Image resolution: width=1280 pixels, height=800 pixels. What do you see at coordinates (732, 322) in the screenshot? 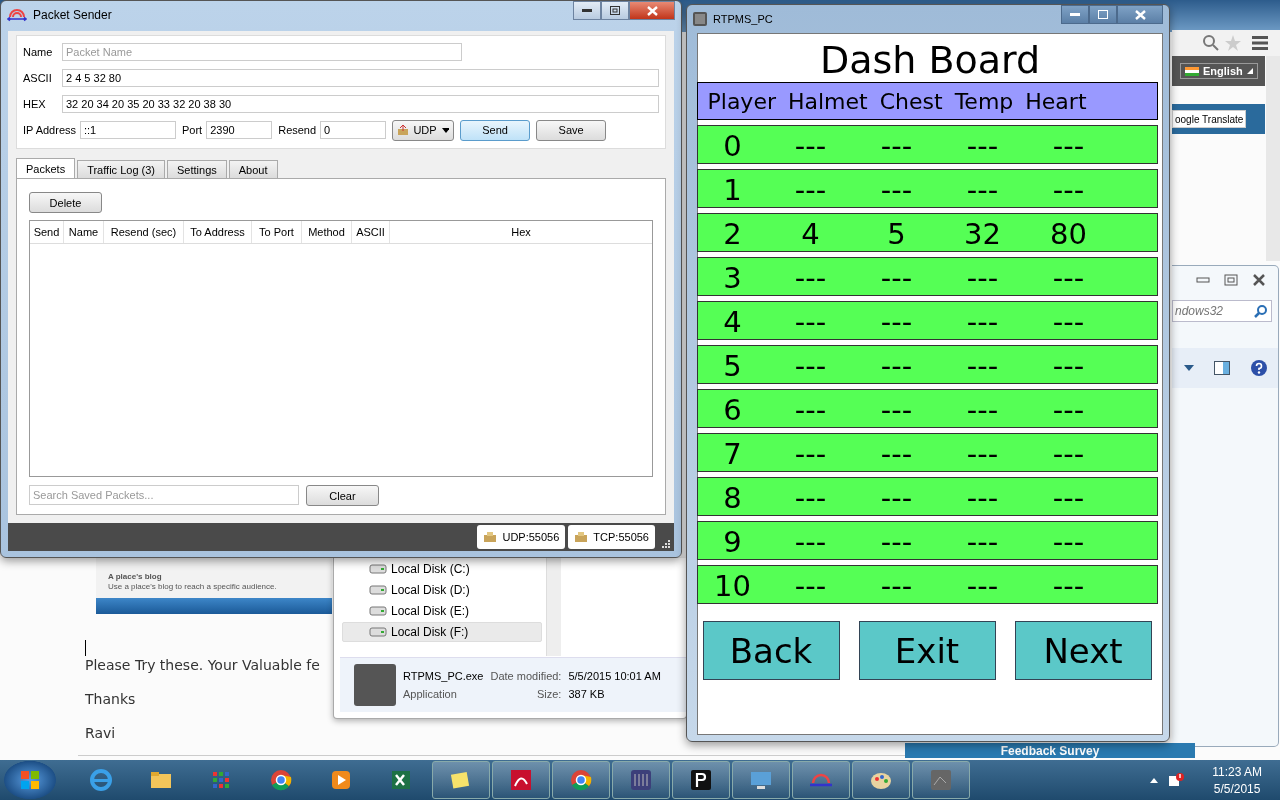
I see `row-value: 4` at bounding box center [732, 322].